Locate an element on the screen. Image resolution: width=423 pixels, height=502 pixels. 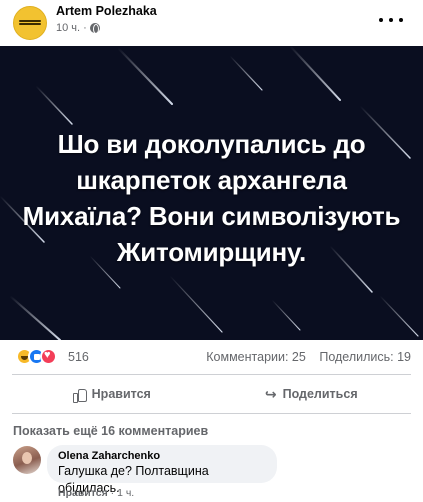
author-avatar is located at coordinates (30, 23).